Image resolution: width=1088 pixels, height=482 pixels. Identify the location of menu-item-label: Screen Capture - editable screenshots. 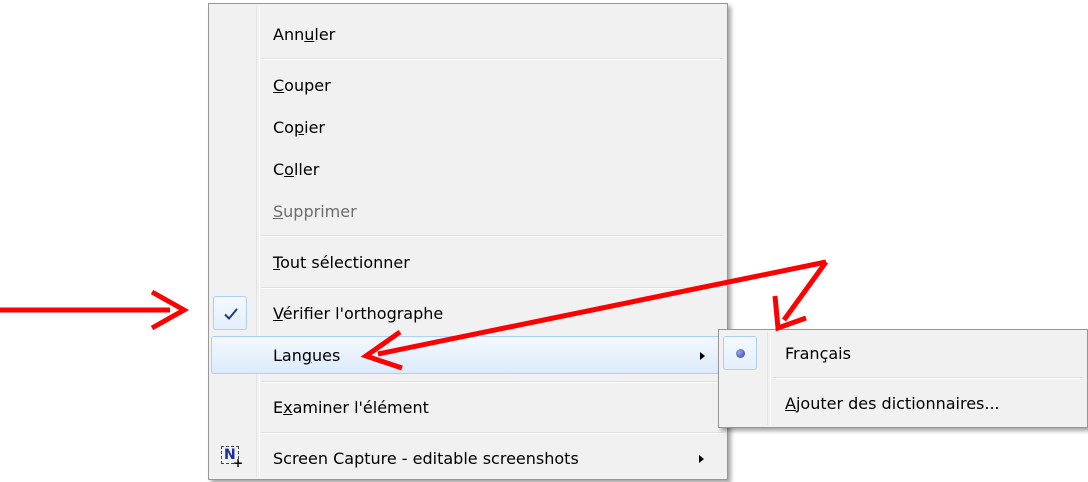
(426, 458).